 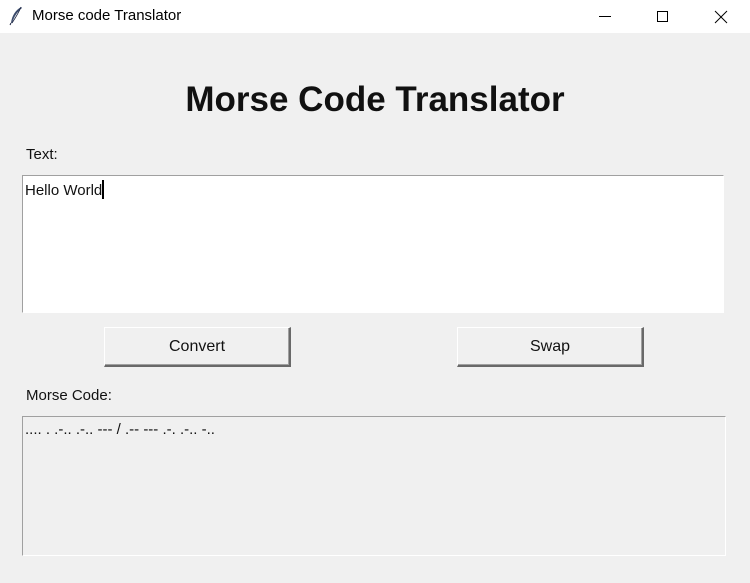 What do you see at coordinates (42, 154) in the screenshot?
I see `text-label: Text:` at bounding box center [42, 154].